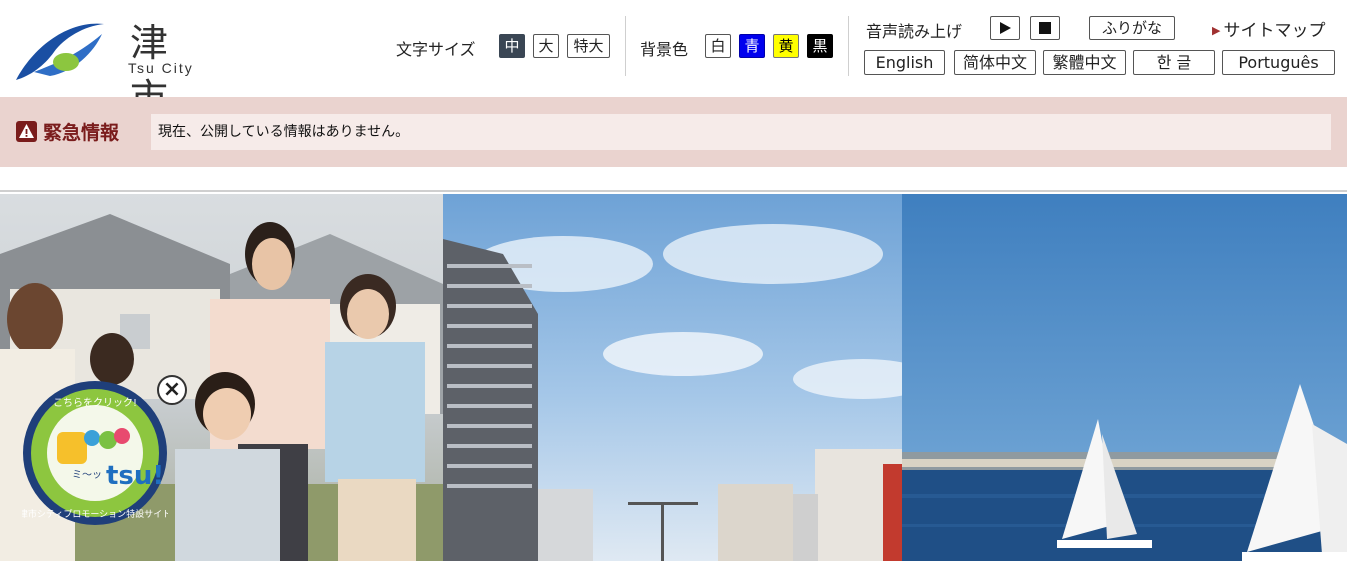  Describe the element at coordinates (95, 403) in the screenshot. I see `badge-top-text: こちらをクリック!` at that location.